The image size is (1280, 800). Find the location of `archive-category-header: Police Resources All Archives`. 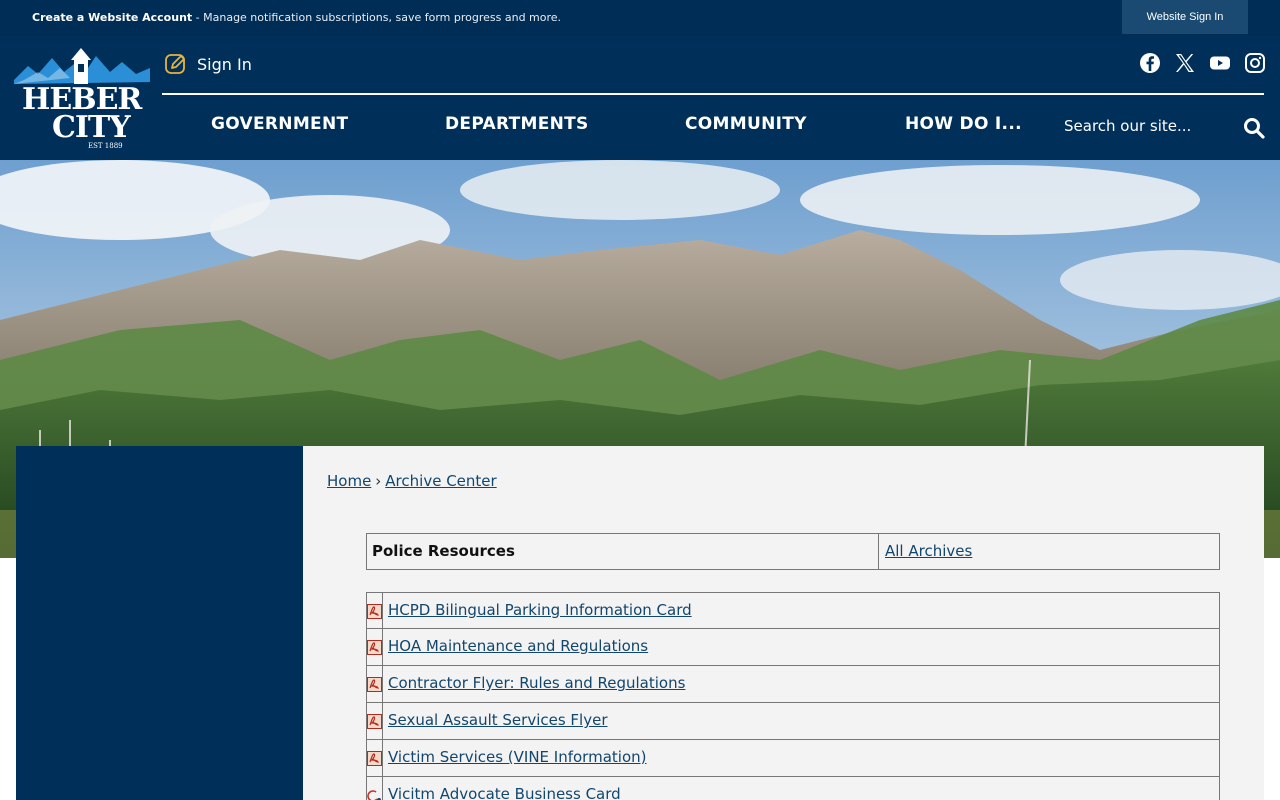

archive-category-header: Police Resources All Archives is located at coordinates (793, 551).